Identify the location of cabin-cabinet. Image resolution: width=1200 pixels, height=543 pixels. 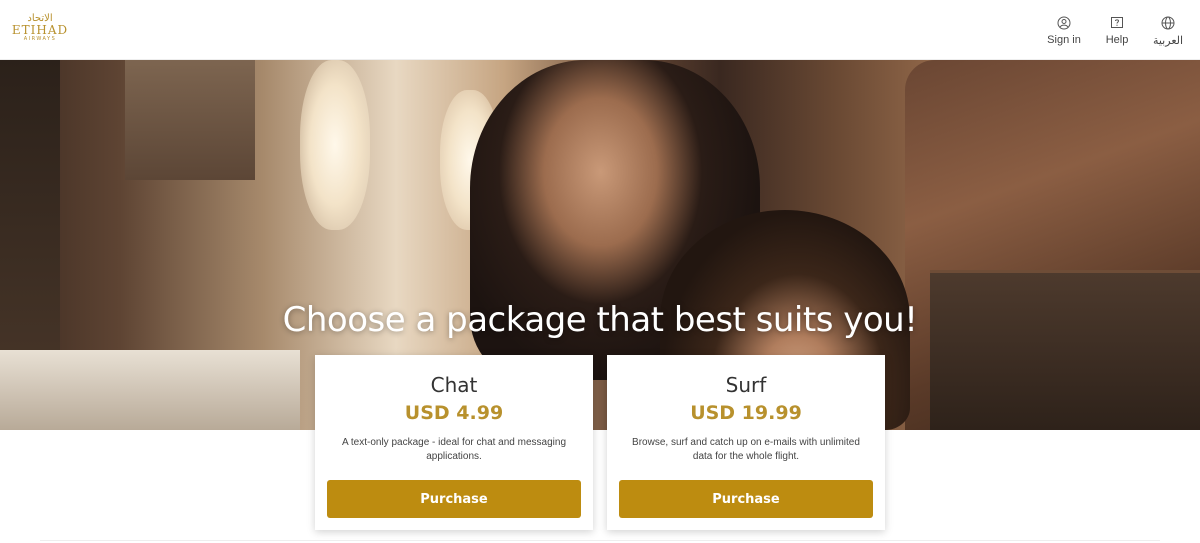
(190, 120).